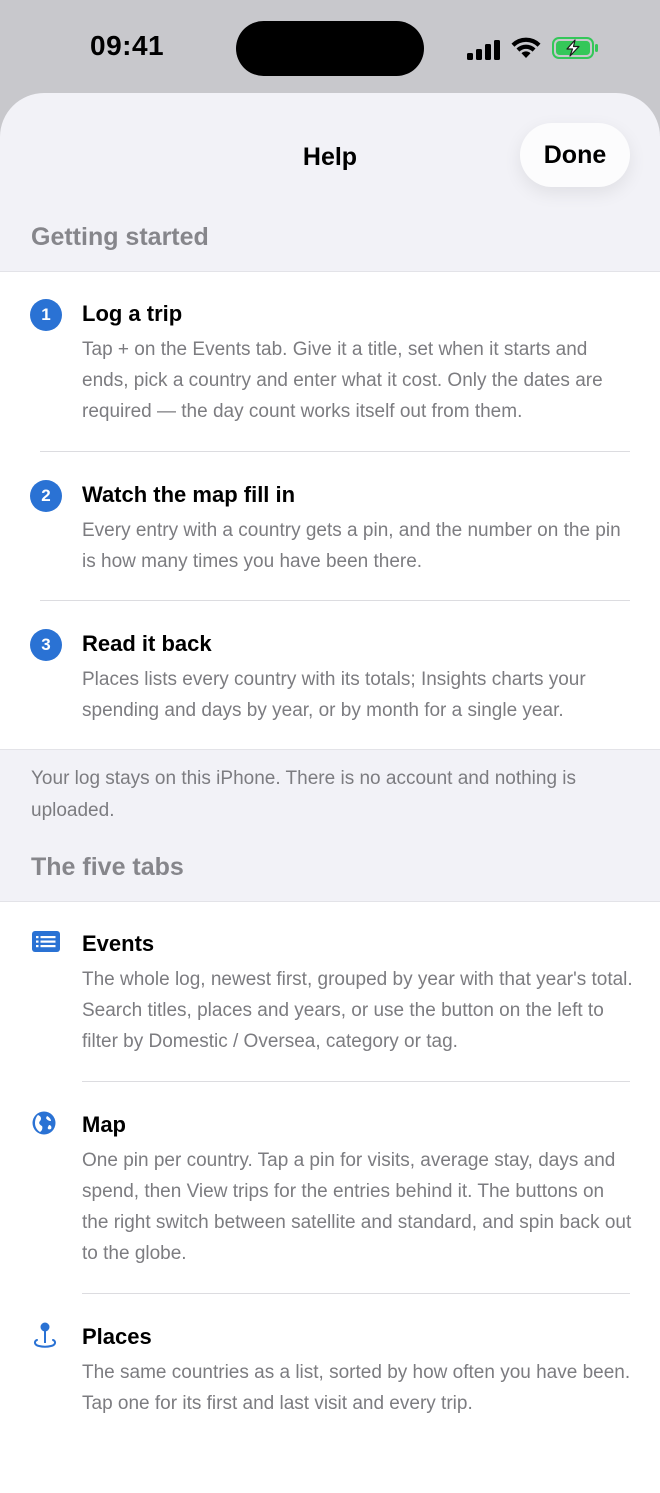 This screenshot has height=1493, width=660. What do you see at coordinates (120, 237) in the screenshot?
I see `section-header-getting-started: Getting started` at bounding box center [120, 237].